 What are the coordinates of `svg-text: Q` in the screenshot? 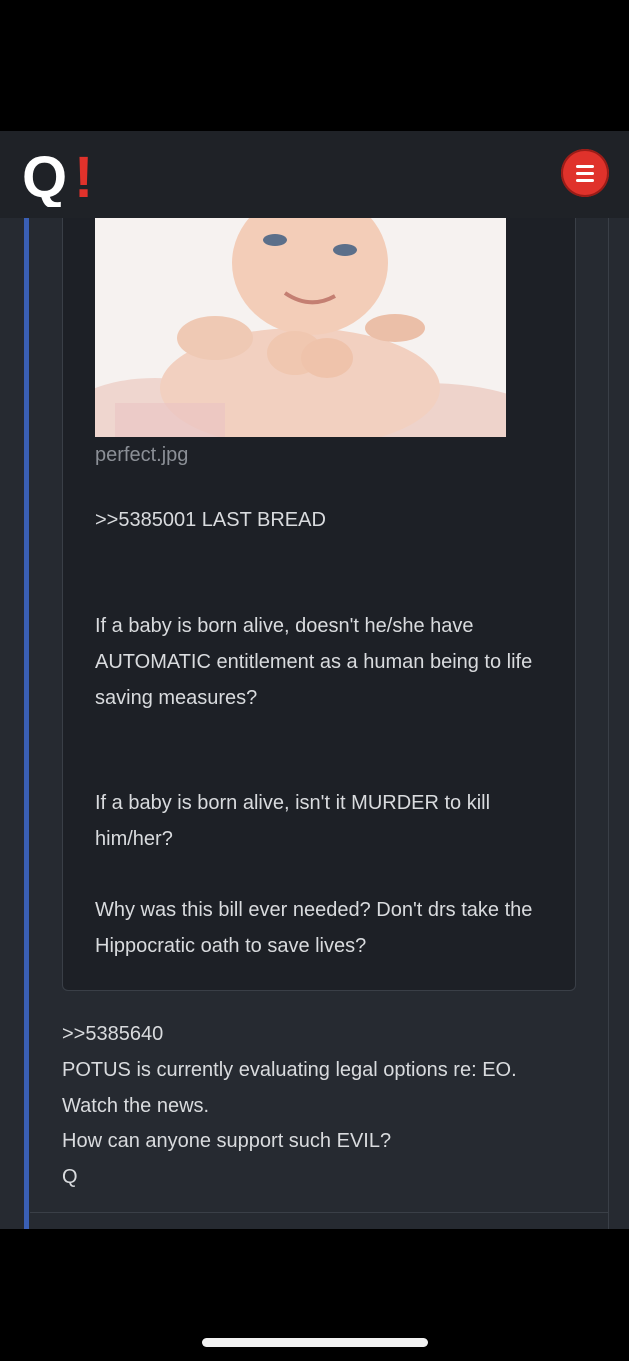 It's located at (44, 178).